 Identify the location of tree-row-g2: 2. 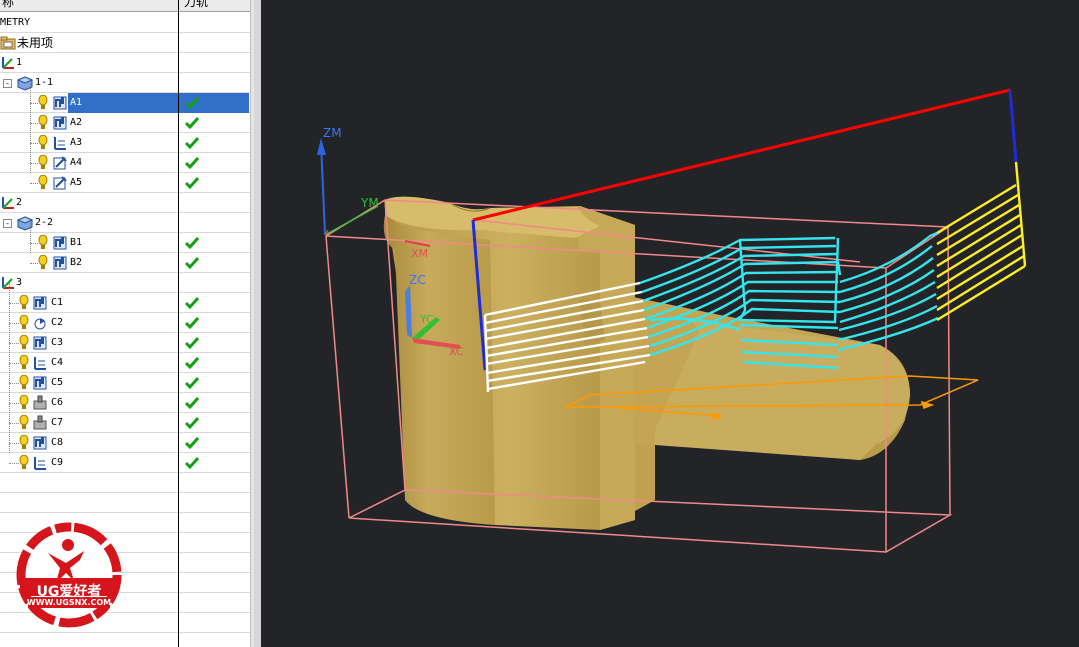
(125, 203).